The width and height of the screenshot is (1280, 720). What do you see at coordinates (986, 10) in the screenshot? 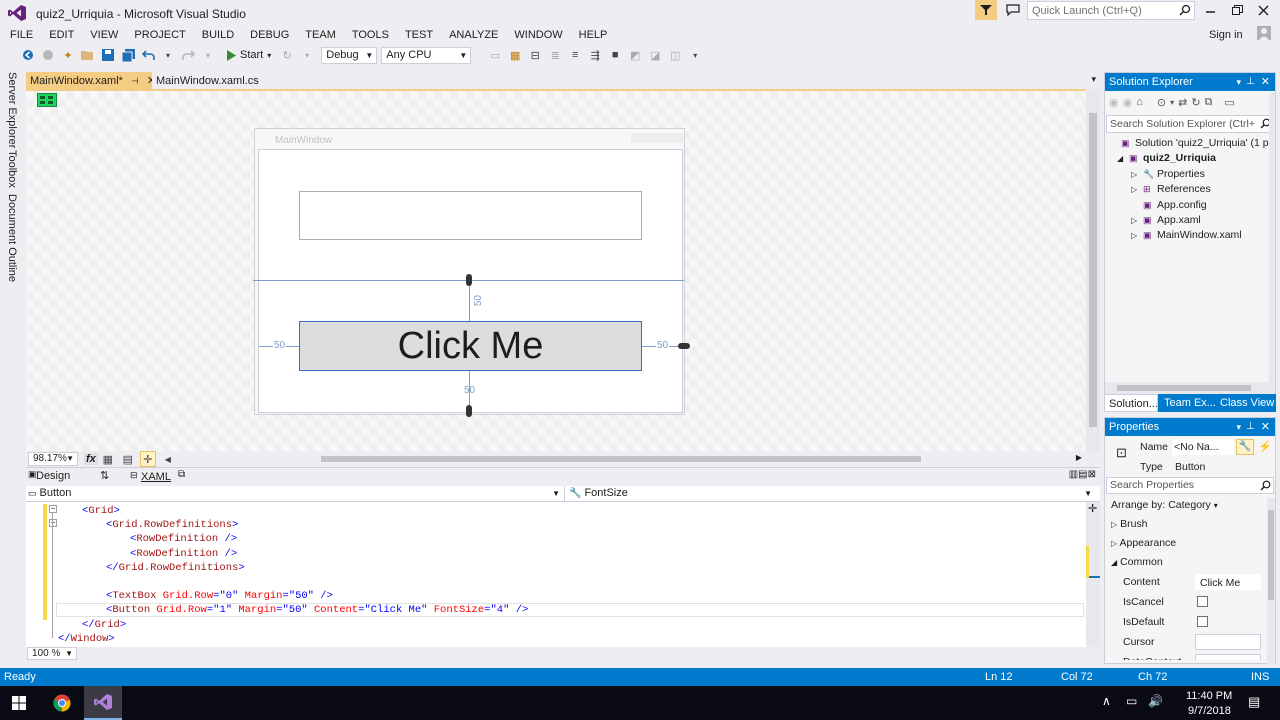
I see `filter-notification-icon` at bounding box center [986, 10].